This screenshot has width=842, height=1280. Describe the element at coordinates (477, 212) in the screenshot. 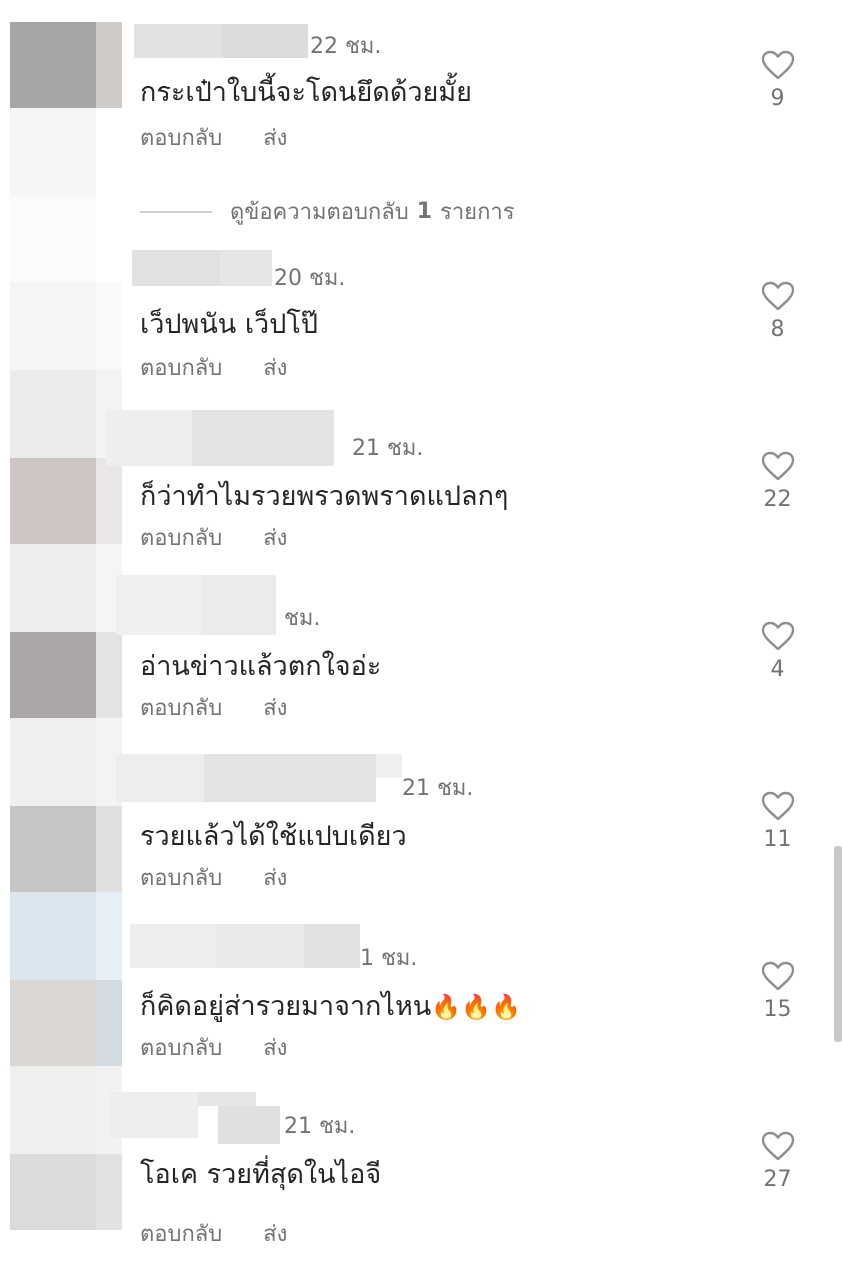

I see `view-replies-suffix: รายการ` at that location.